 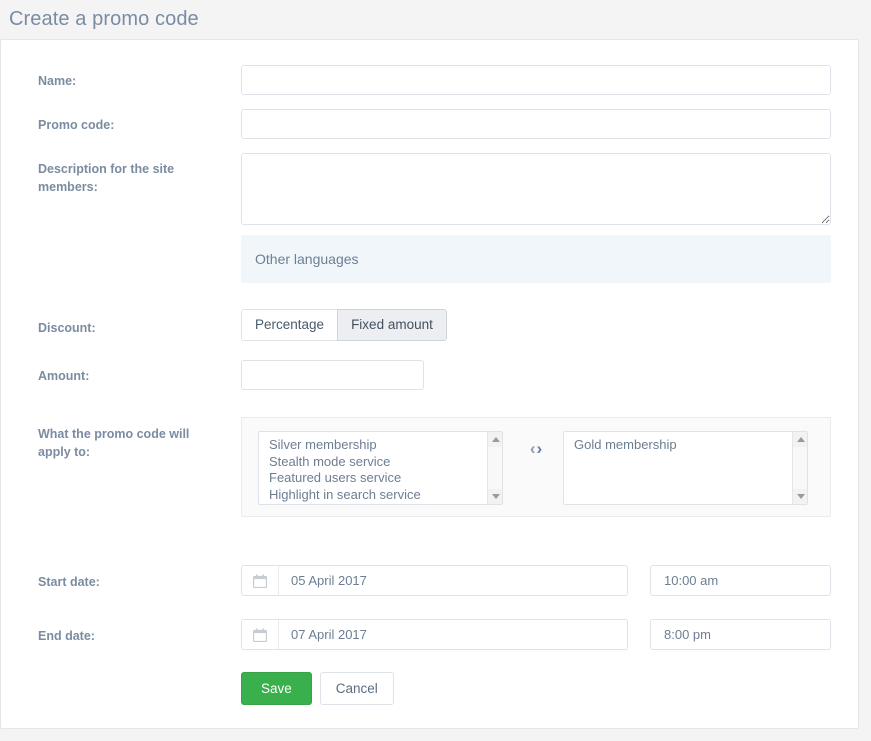 What do you see at coordinates (494, 468) in the screenshot?
I see `available-list-scrollbar` at bounding box center [494, 468].